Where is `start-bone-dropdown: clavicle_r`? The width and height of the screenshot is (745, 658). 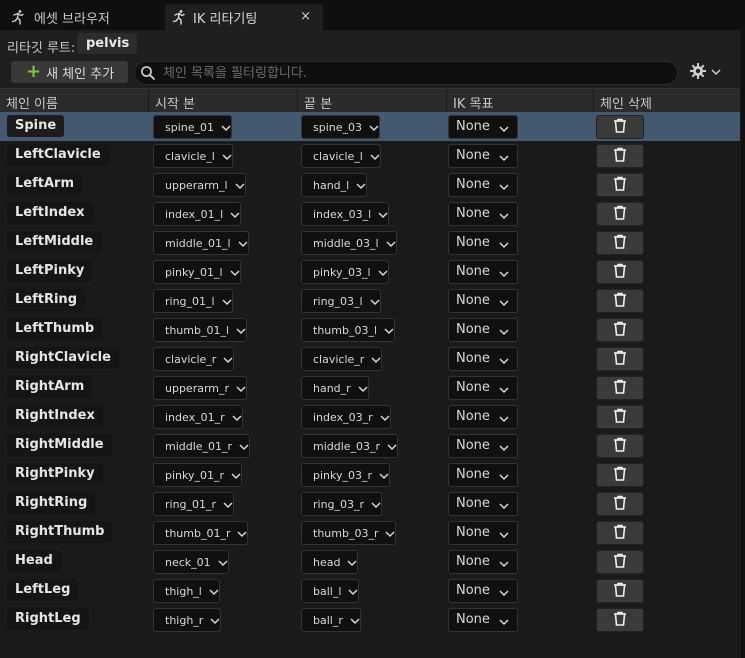
start-bone-dropdown: clavicle_r is located at coordinates (194, 359).